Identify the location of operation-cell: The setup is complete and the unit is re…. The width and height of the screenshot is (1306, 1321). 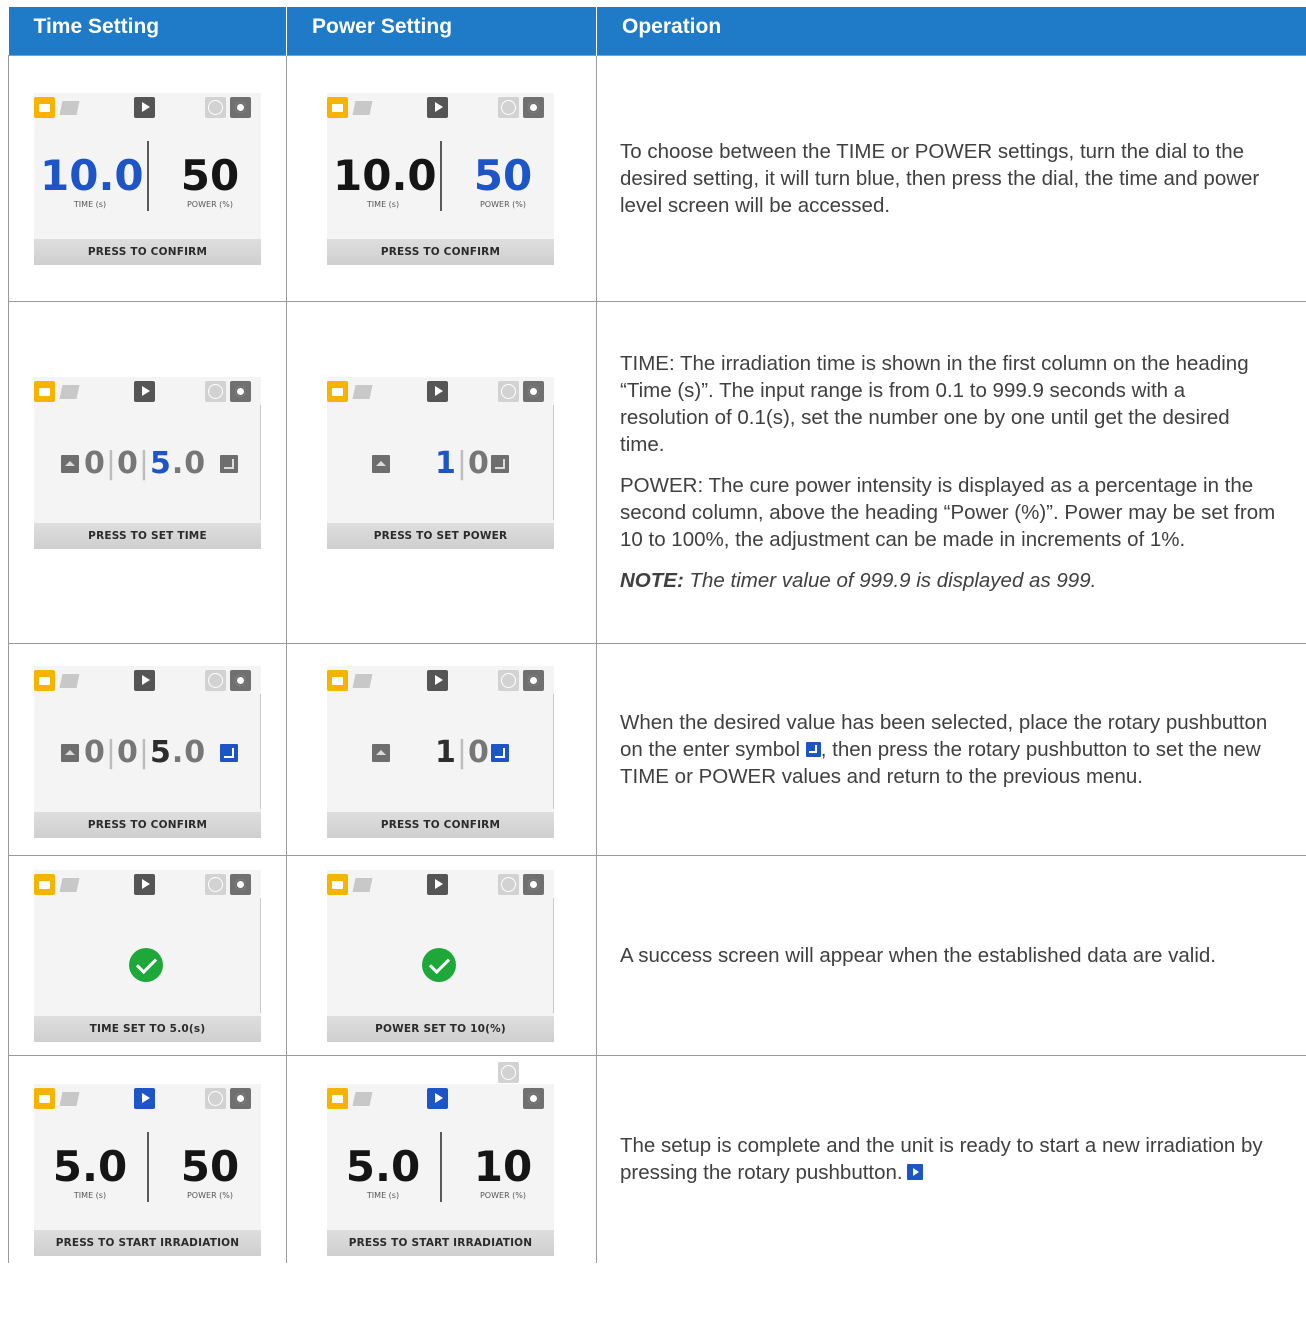
(951, 1158).